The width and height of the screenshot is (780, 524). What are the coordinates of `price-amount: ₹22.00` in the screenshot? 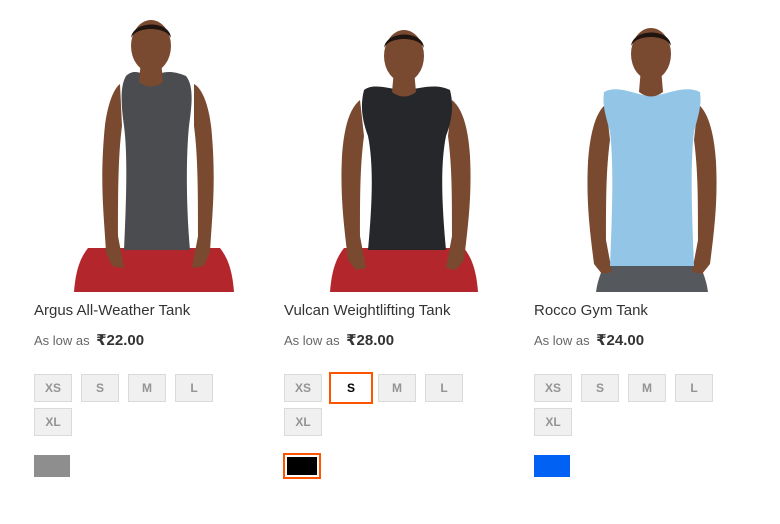 It's located at (120, 340).